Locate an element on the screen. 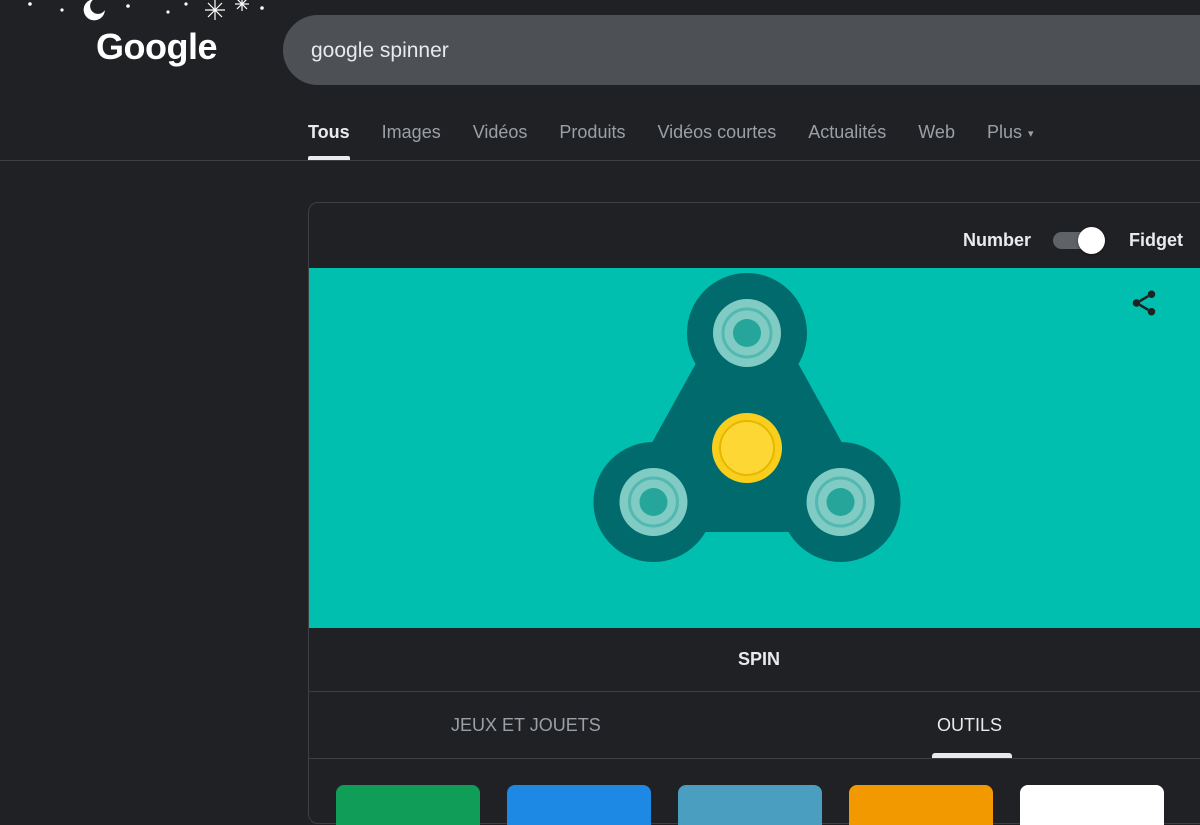  tab-actualites: Actualités is located at coordinates (847, 136).